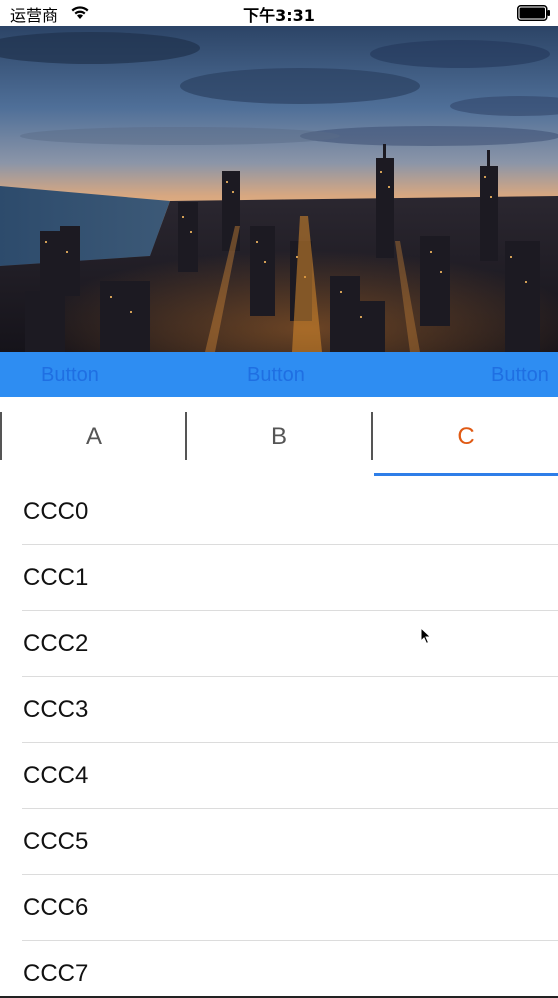 The height and width of the screenshot is (998, 558). What do you see at coordinates (426, 638) in the screenshot?
I see `mouse-pointer-icon` at bounding box center [426, 638].